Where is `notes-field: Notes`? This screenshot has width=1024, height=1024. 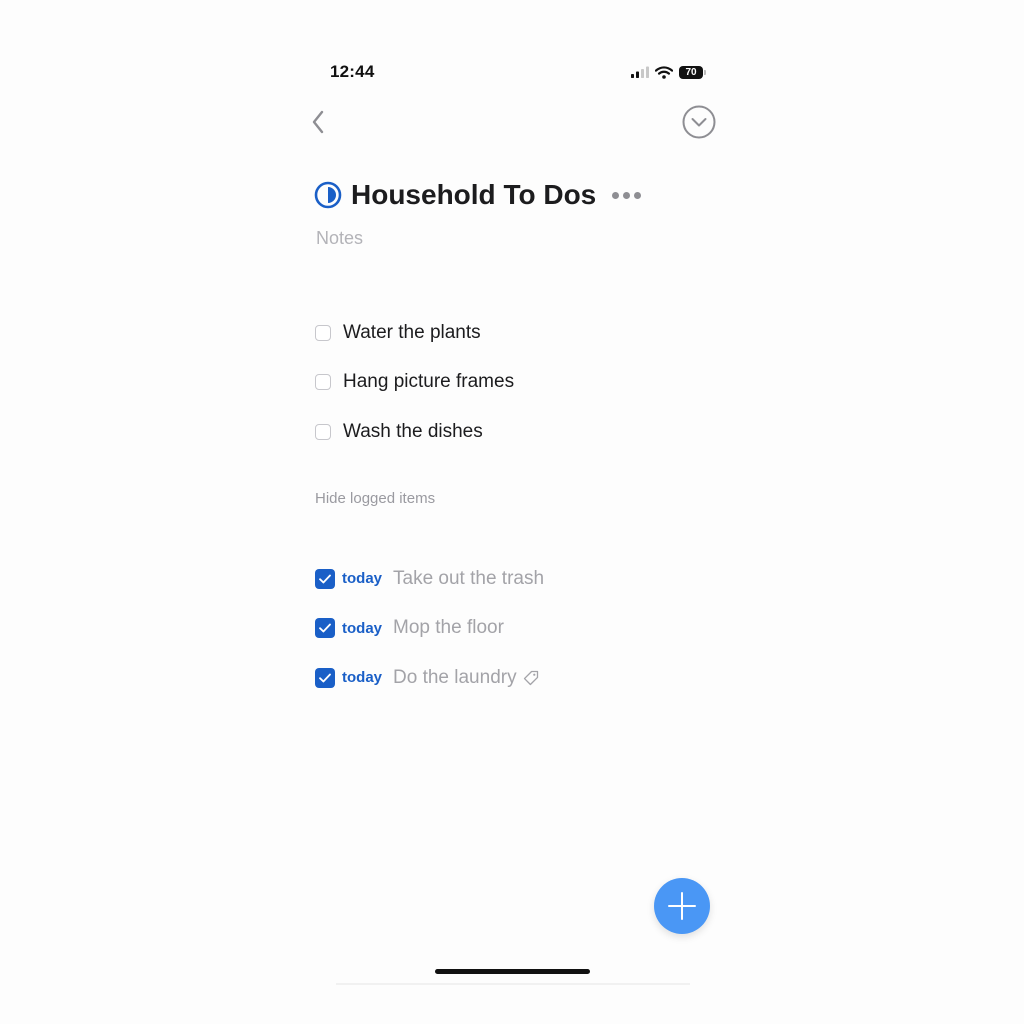
notes-field: Notes is located at coordinates (339, 238).